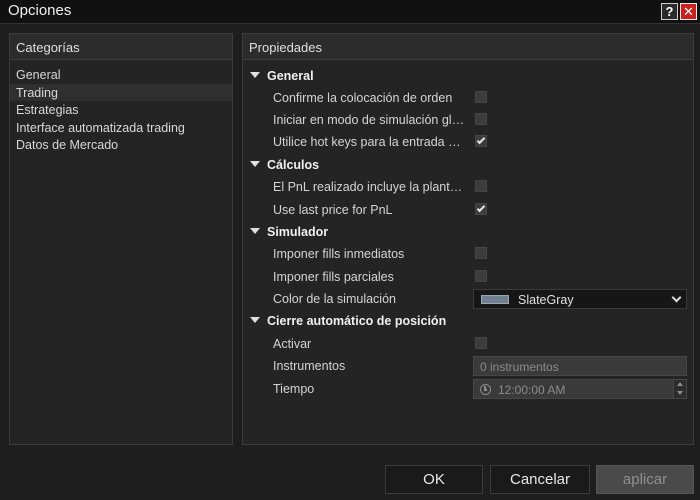 The image size is (700, 500). What do you see at coordinates (532, 390) in the screenshot?
I see `time-value: 12:00:00 AM` at bounding box center [532, 390].